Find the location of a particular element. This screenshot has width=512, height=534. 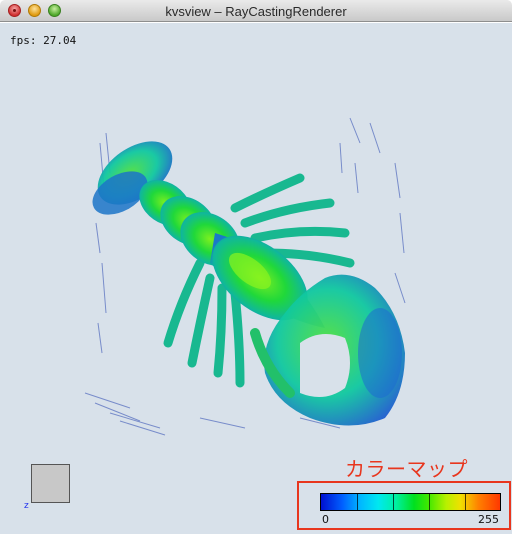

title-bar: kvsview – RayCastingRenderer is located at coordinates (256, 11).